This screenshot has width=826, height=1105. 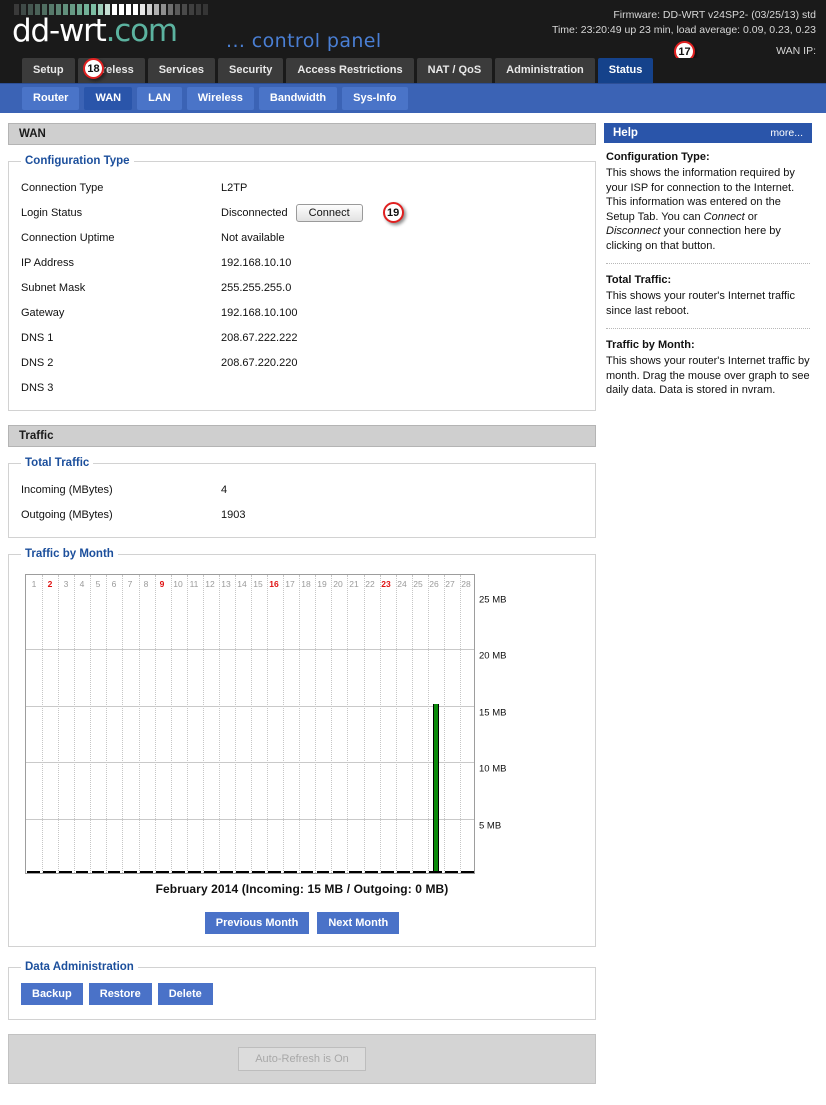 I want to click on chart-y-tick-label: 5 MB, so click(x=490, y=826).